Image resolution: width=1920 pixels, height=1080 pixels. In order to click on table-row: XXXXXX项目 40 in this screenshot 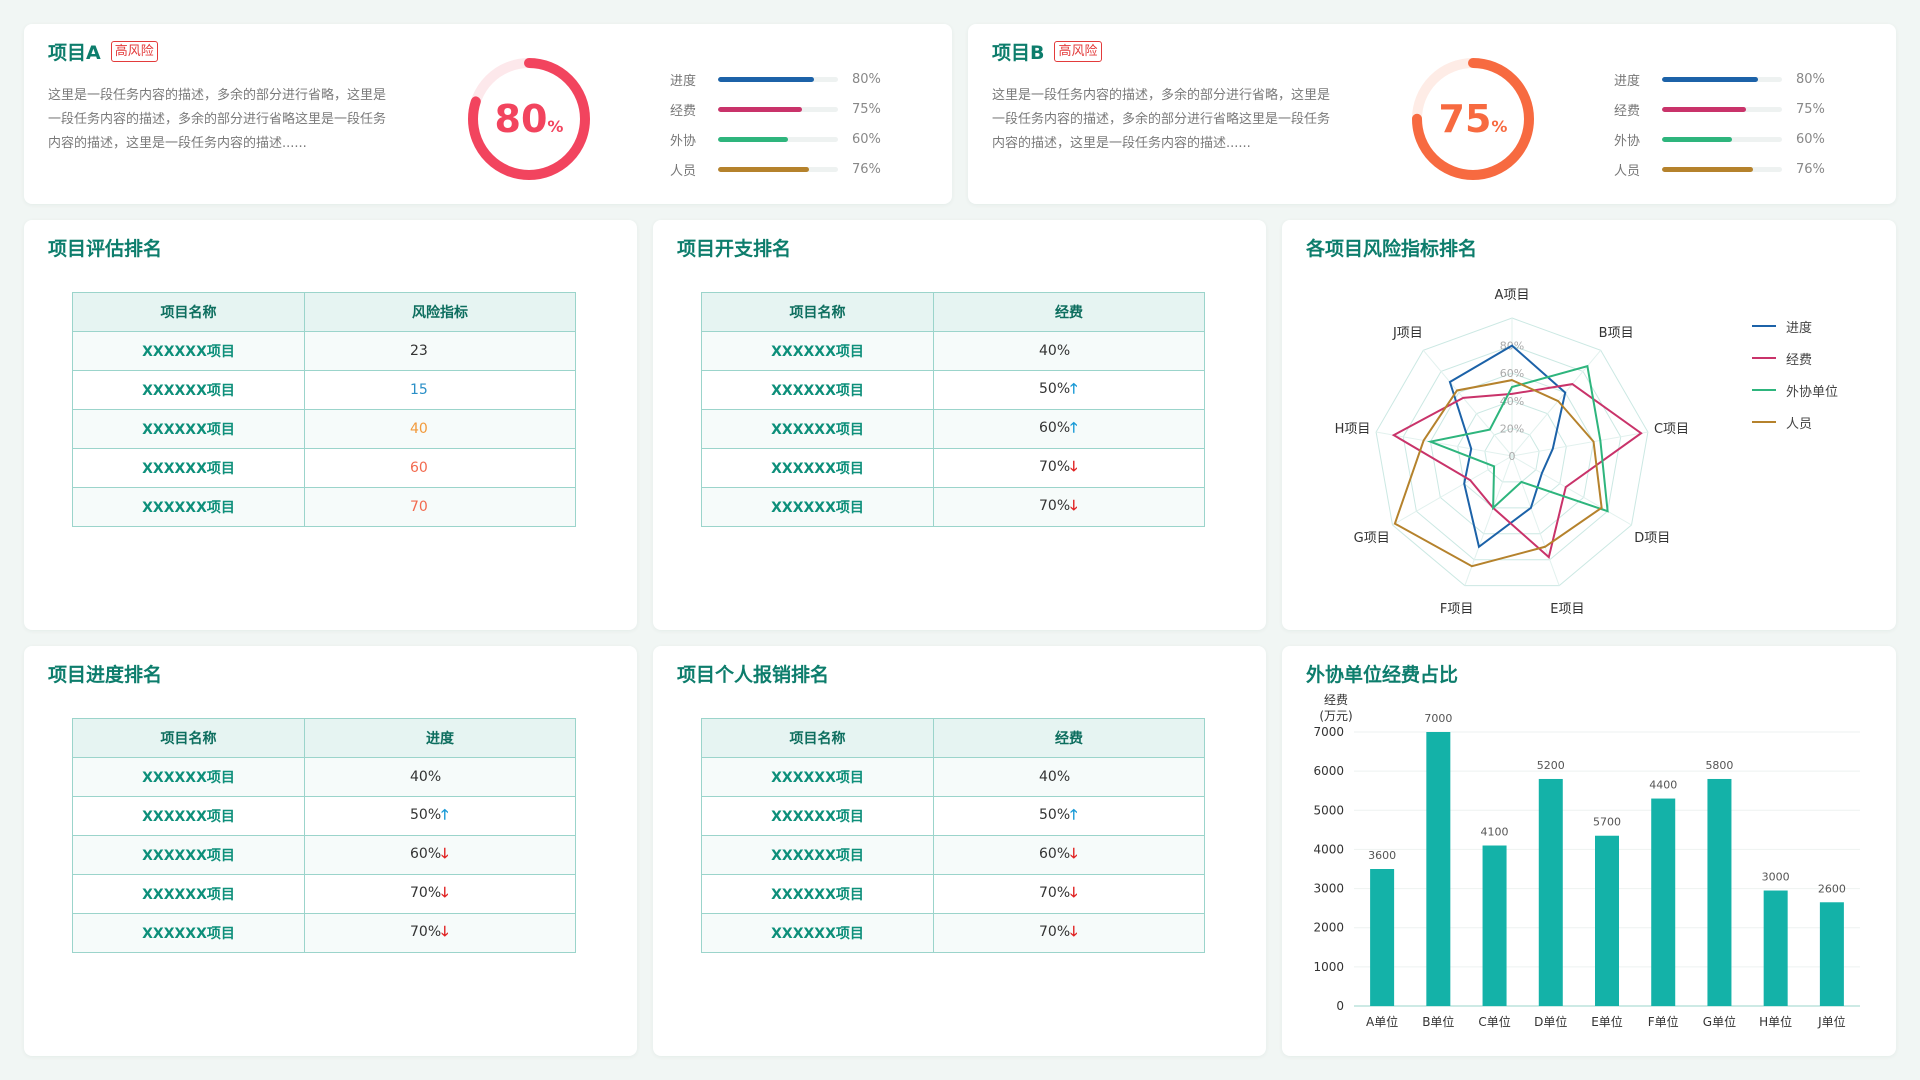, I will do `click(324, 429)`.